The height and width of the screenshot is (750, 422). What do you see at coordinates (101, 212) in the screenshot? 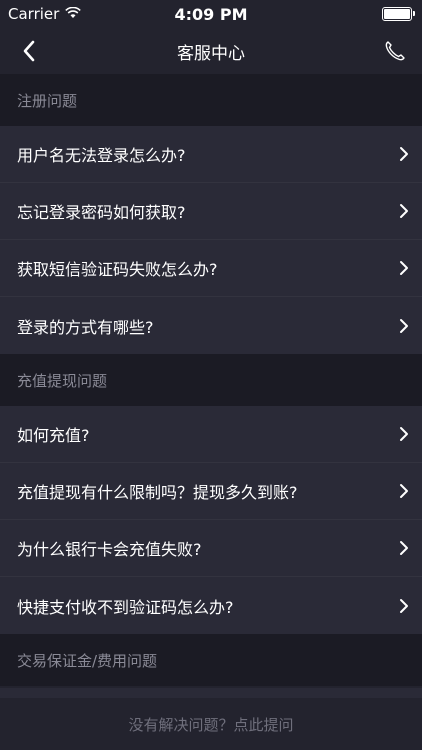
I see `list-item-label: 忘记登录密码如何获取?` at bounding box center [101, 212].